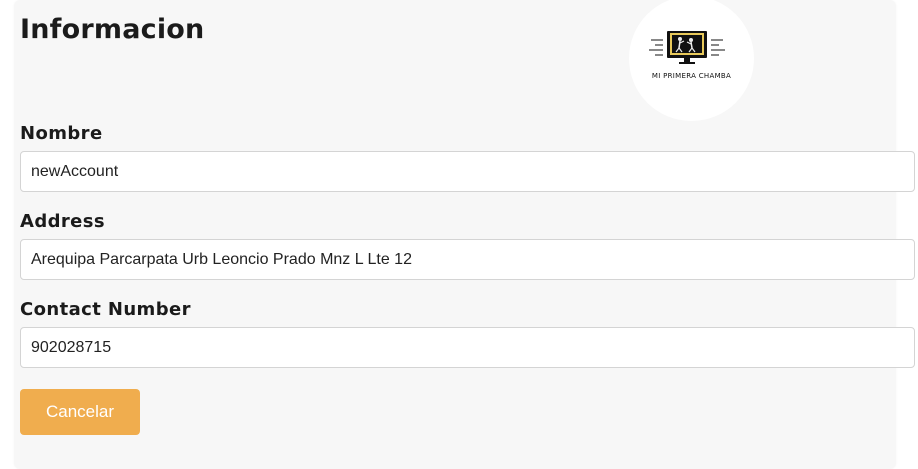 This screenshot has height=469, width=918. I want to click on cancel-button: Cancelar, so click(80, 412).